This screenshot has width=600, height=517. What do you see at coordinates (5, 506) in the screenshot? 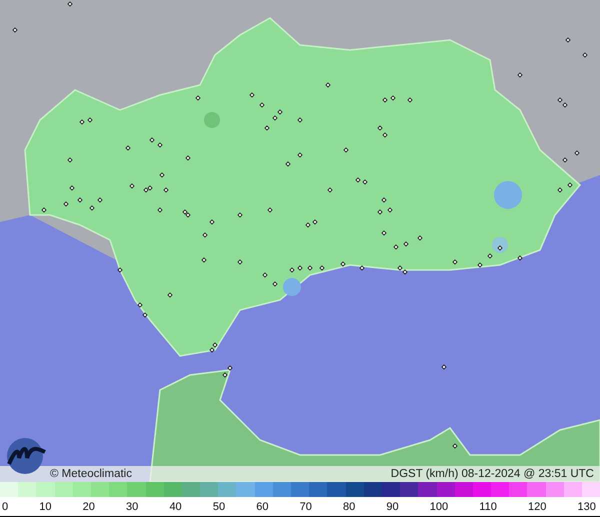
I see `scale-label: 0` at bounding box center [5, 506].